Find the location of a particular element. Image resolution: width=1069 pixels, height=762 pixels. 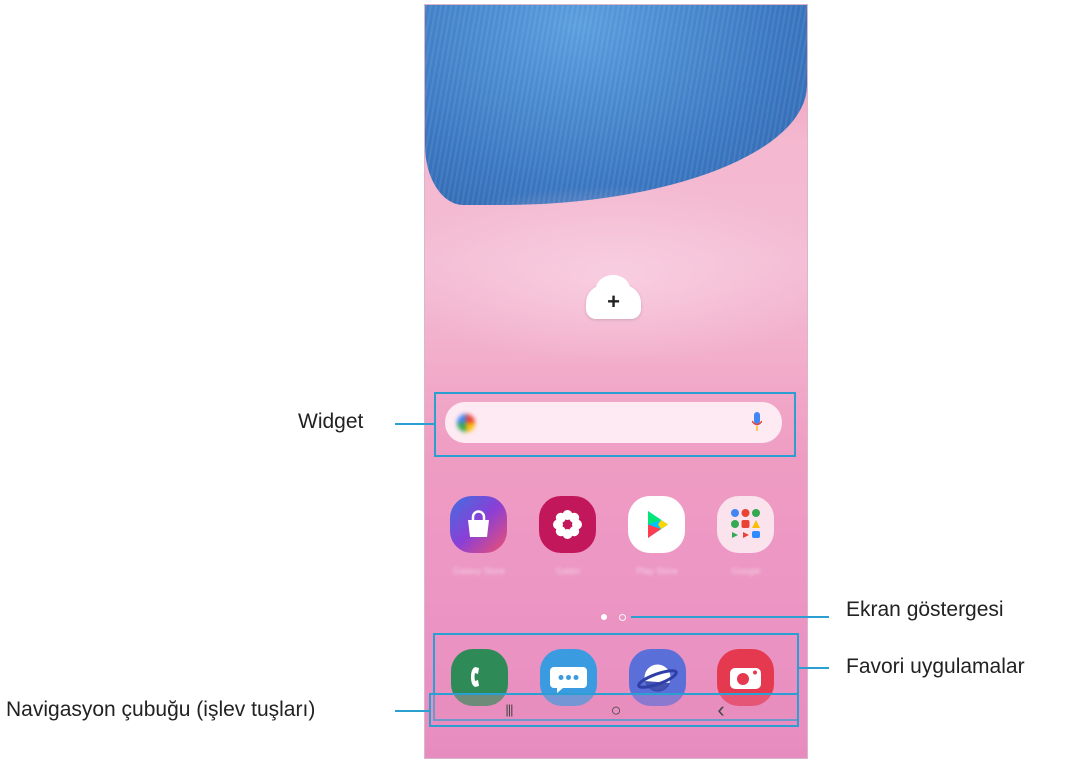

google-folder-icon is located at coordinates (745, 523).